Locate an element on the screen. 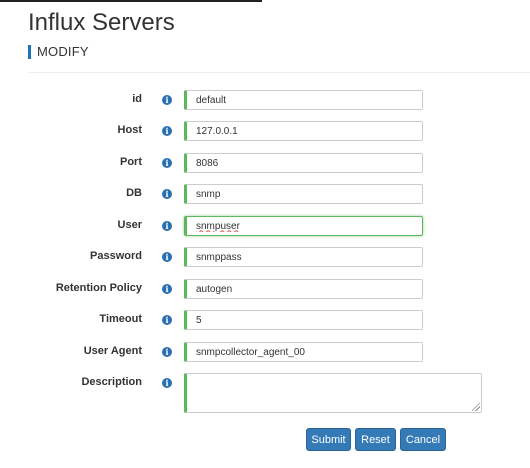 This screenshot has width=530, height=468. port-label: Port is located at coordinates (131, 162).